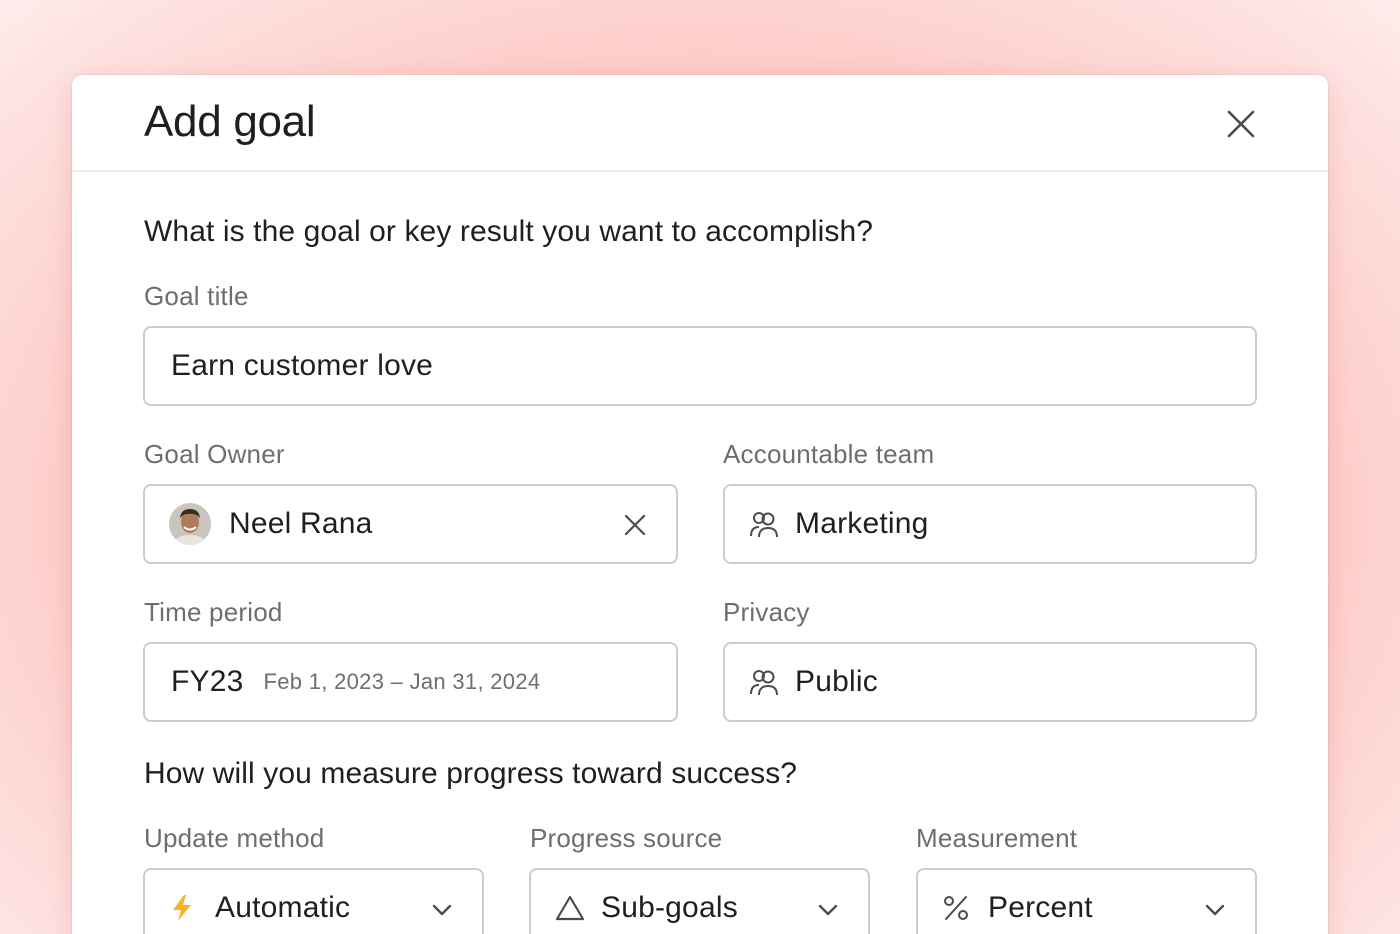 The width and height of the screenshot is (1400, 934). Describe the element at coordinates (234, 838) in the screenshot. I see `update-method-label: Update method` at that location.